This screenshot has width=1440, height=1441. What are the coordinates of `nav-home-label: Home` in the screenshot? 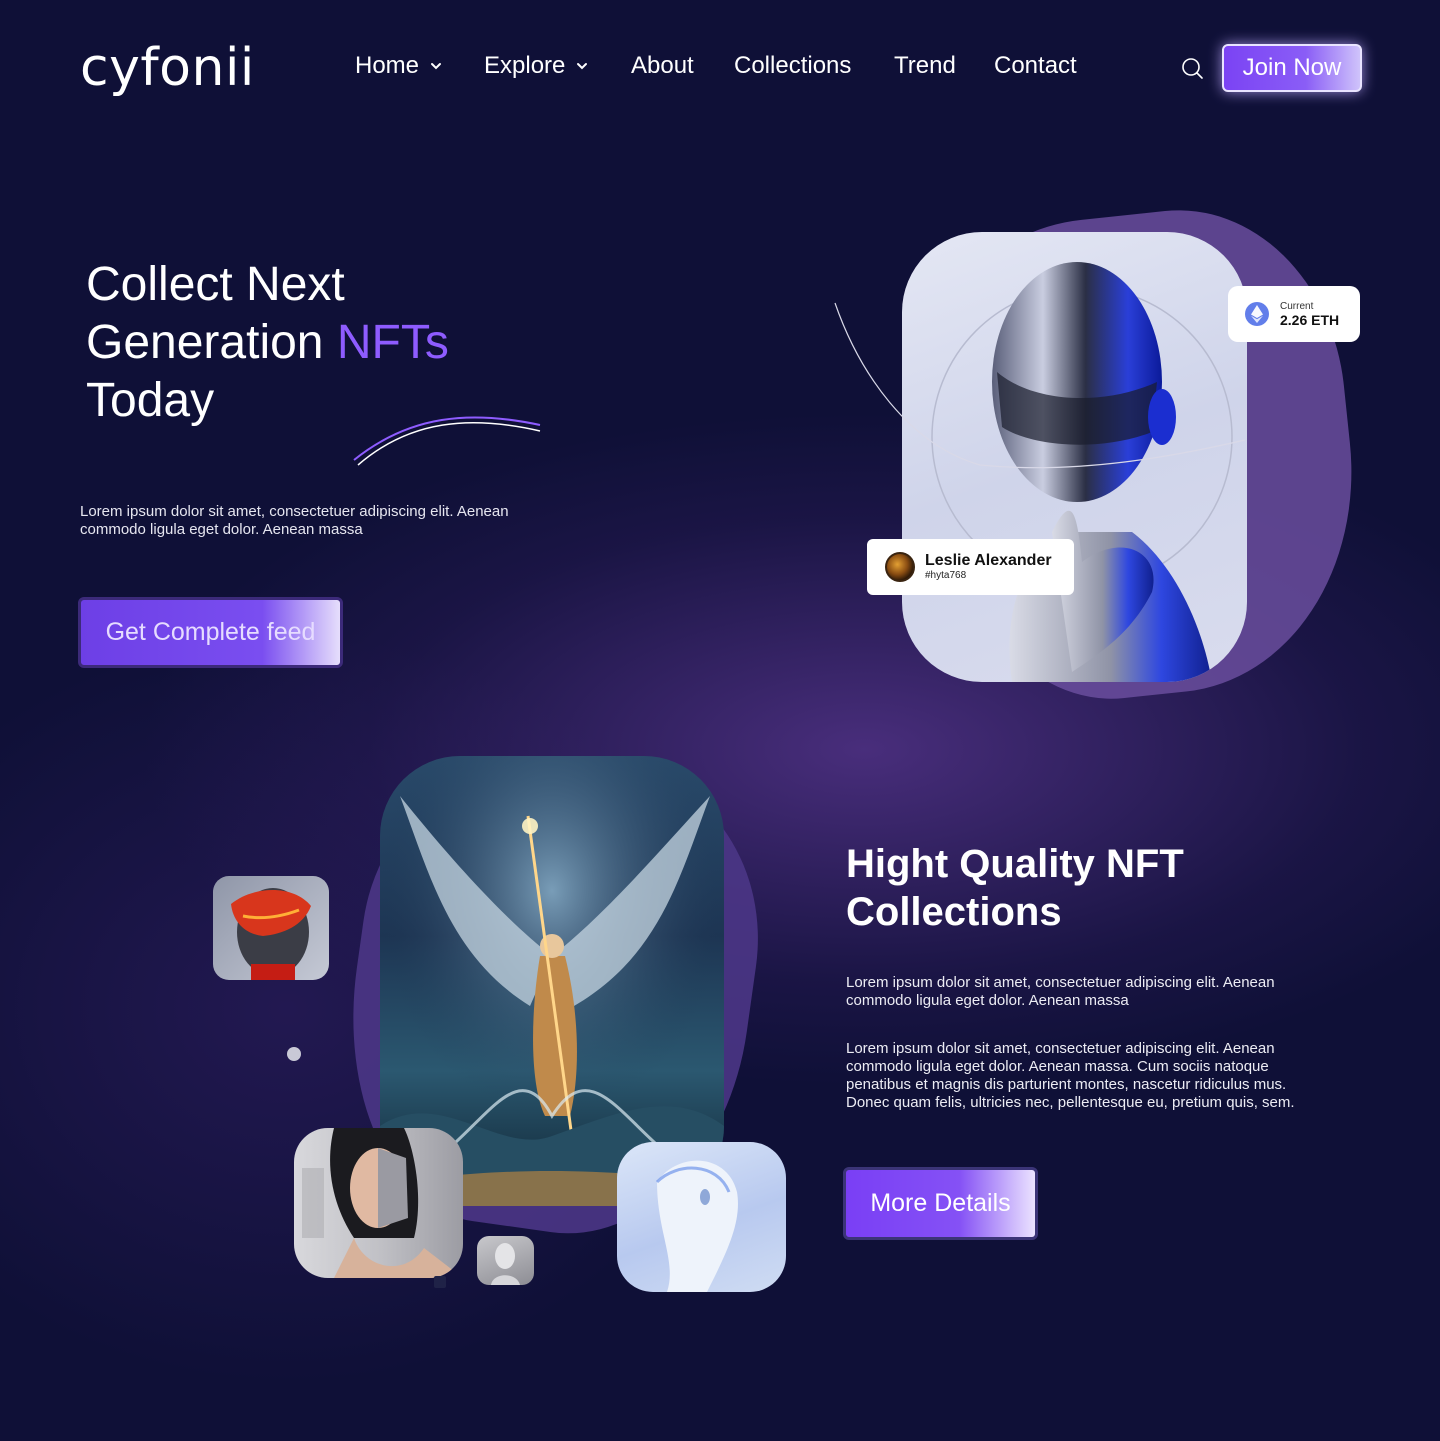 It's located at (387, 65).